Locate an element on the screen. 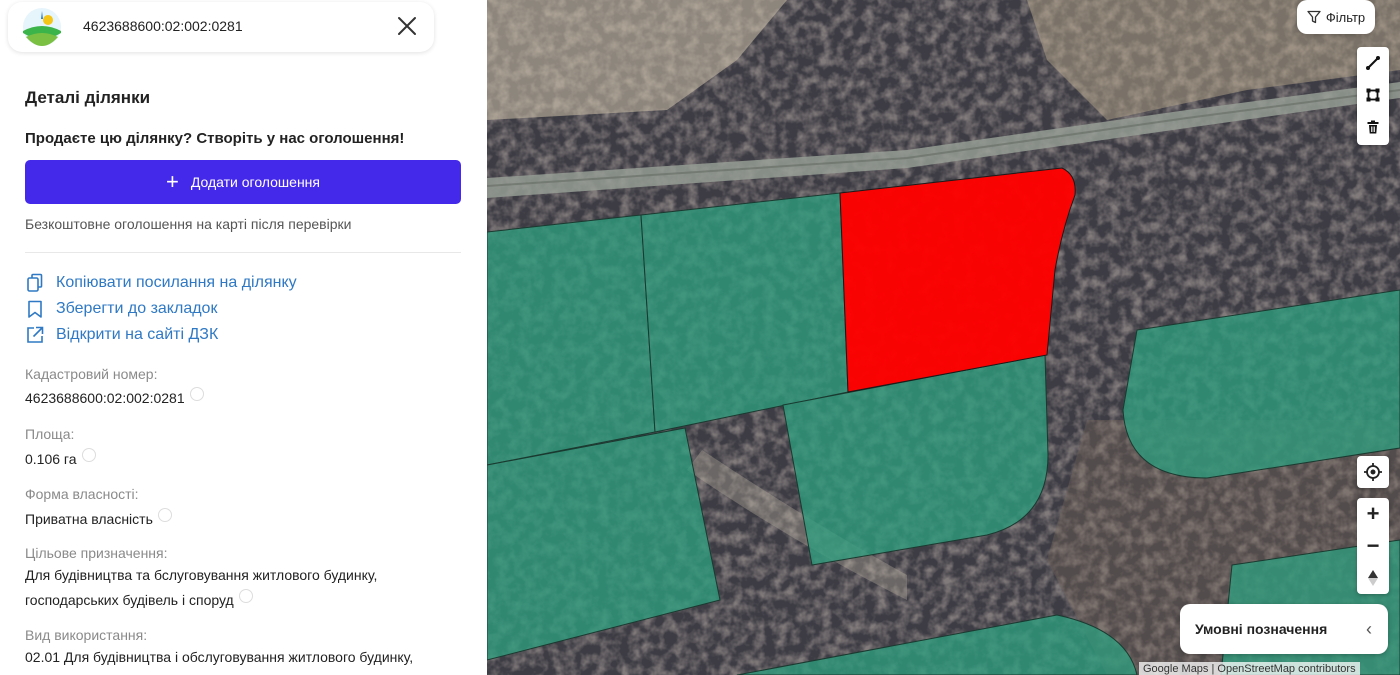 The width and height of the screenshot is (1400, 675). divider is located at coordinates (243, 252).